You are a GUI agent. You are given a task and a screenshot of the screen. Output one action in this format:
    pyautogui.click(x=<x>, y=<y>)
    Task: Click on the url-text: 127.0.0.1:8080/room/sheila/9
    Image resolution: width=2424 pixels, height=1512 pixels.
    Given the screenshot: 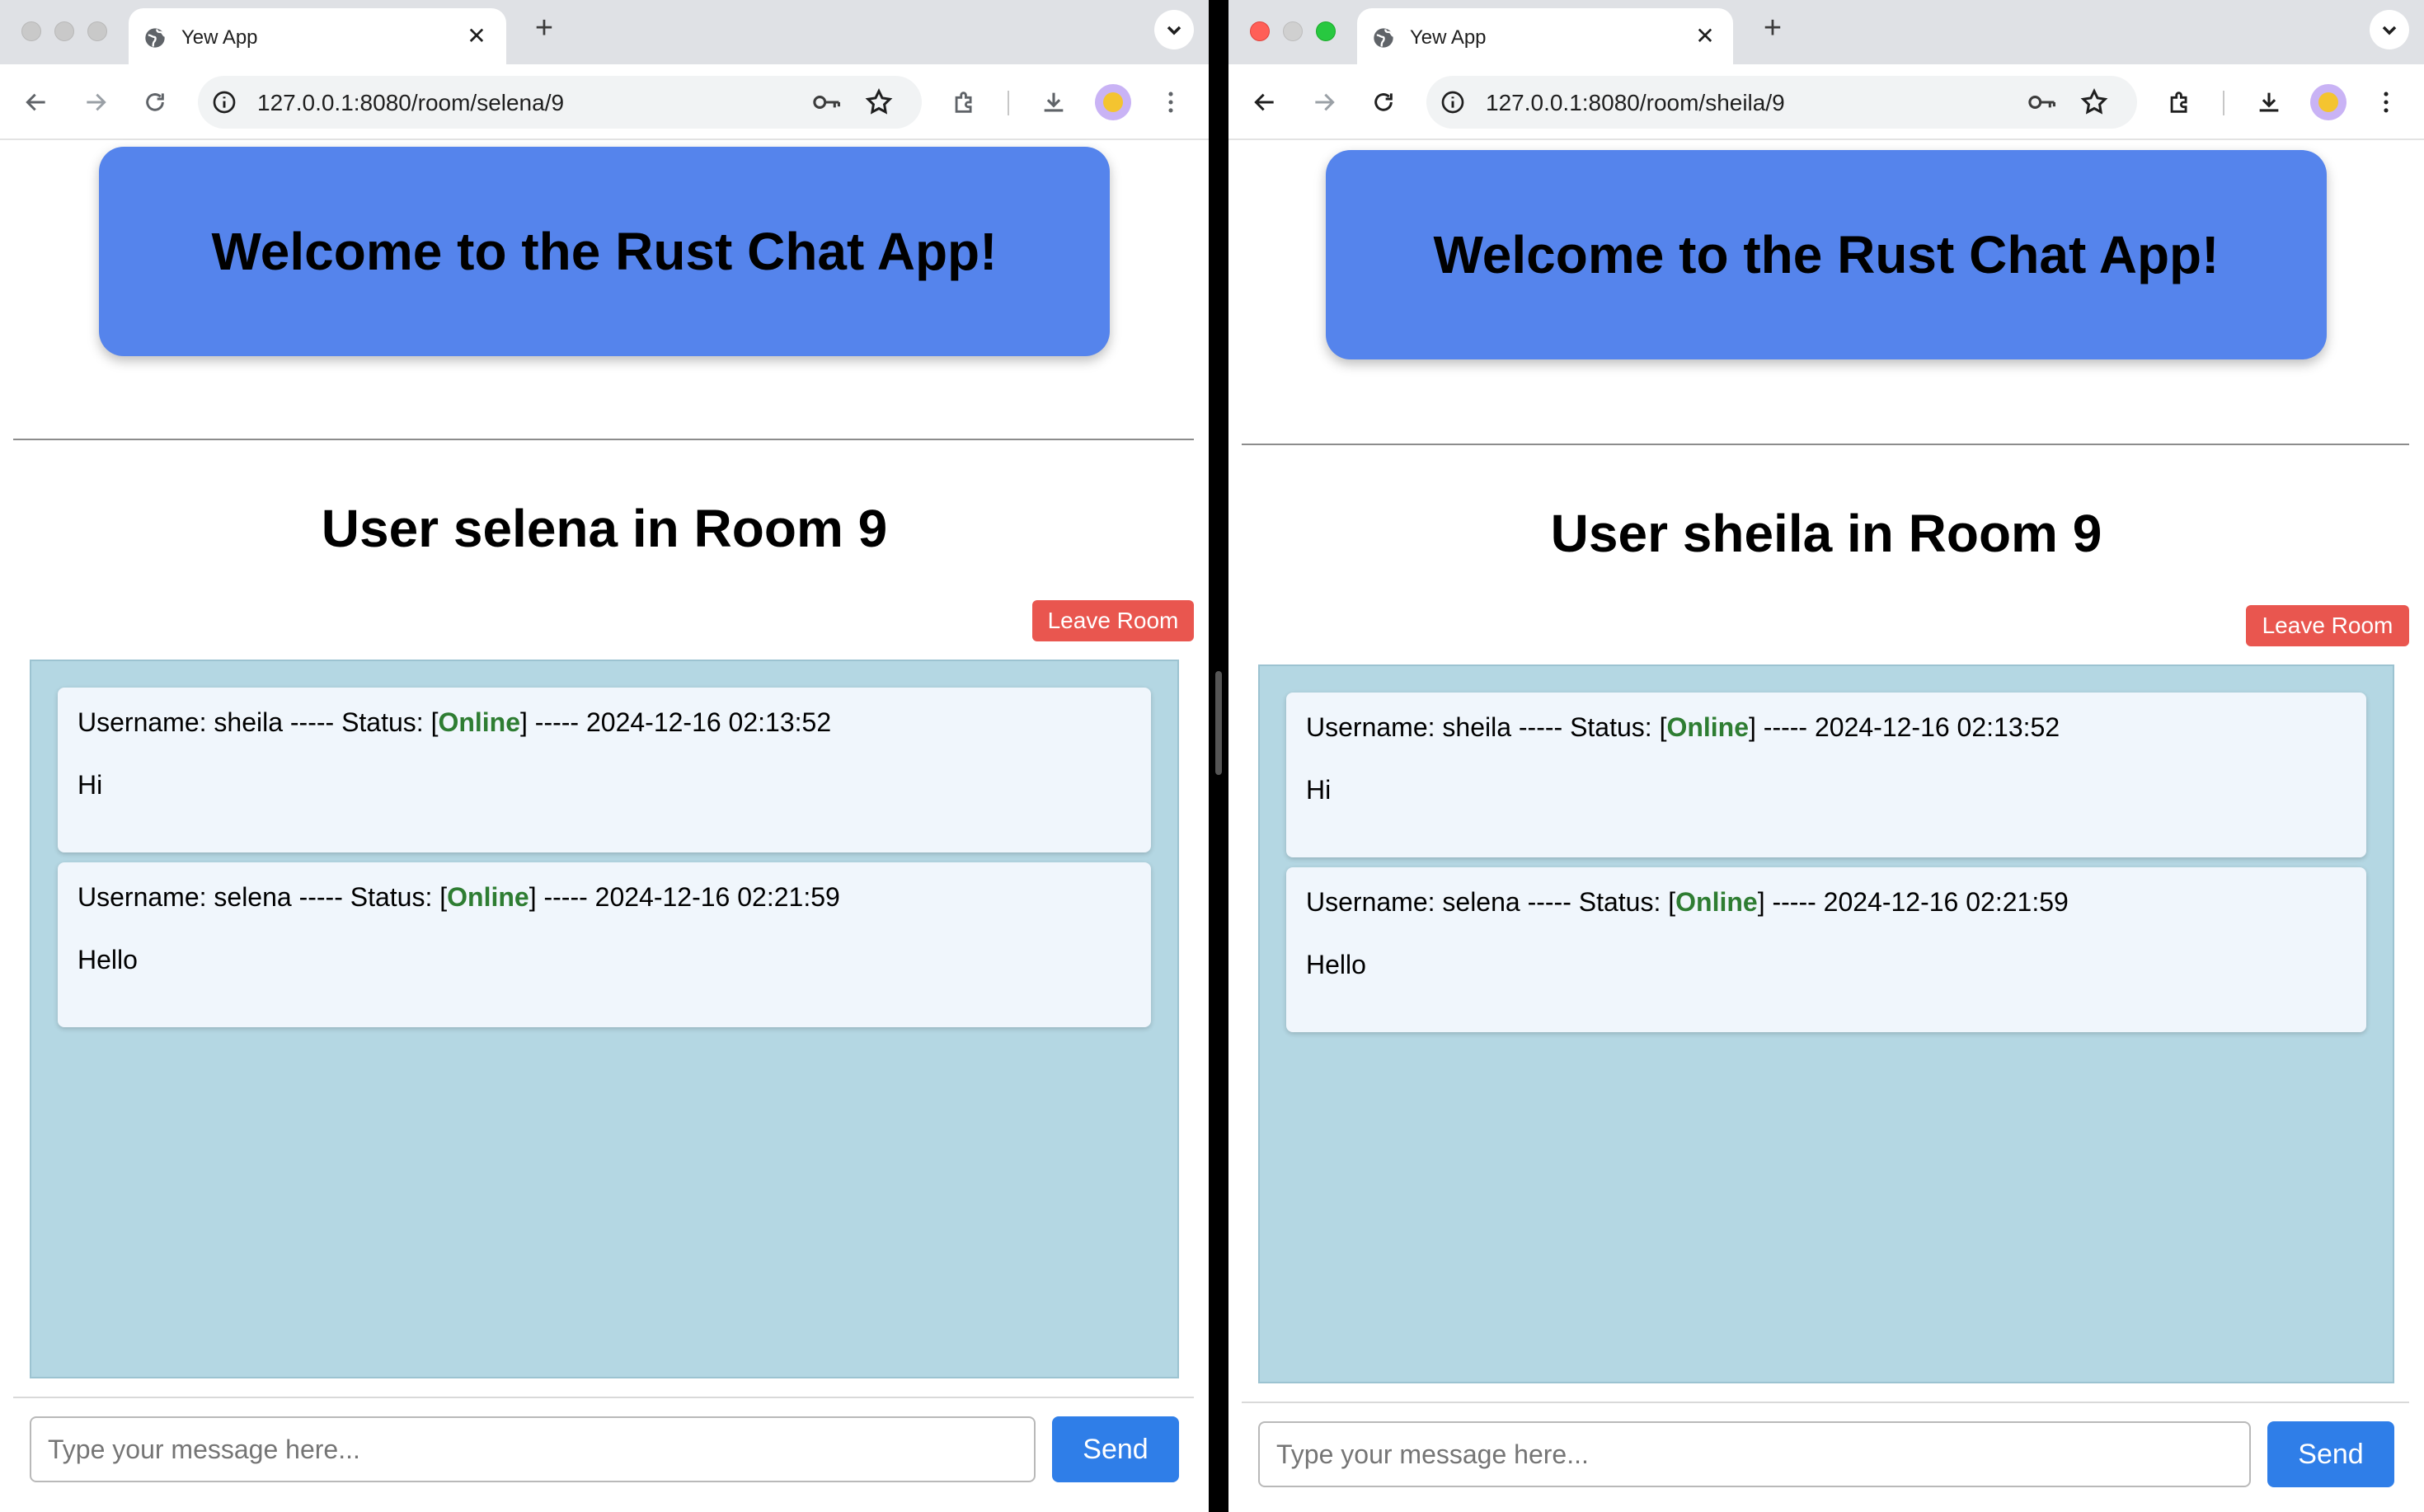 What is the action you would take?
    pyautogui.click(x=1635, y=103)
    